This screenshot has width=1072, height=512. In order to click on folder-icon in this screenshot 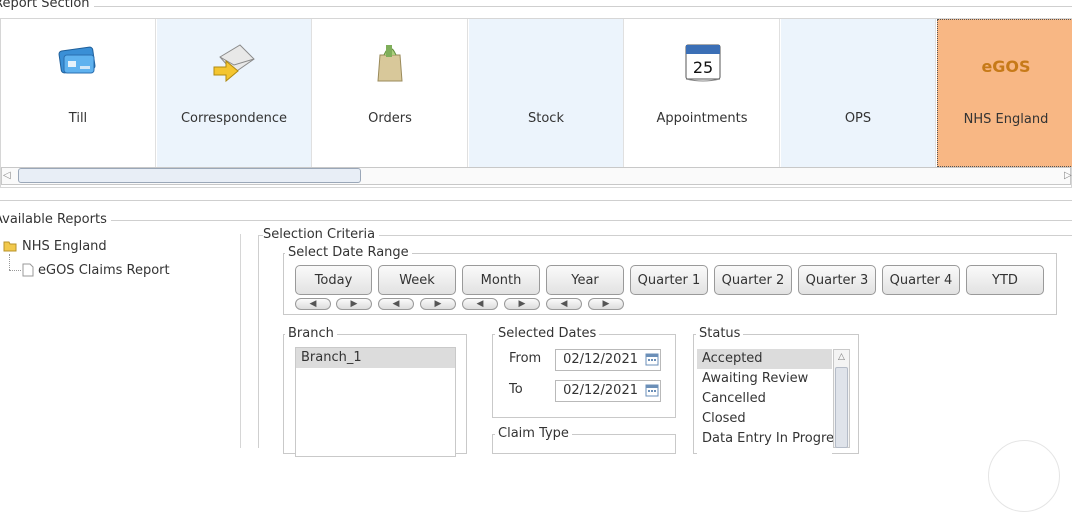, I will do `click(10, 246)`.